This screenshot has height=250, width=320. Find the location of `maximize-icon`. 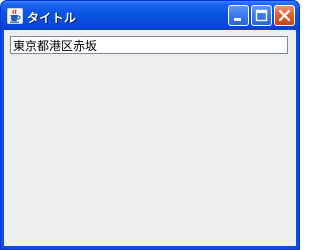

maximize-icon is located at coordinates (261, 15).